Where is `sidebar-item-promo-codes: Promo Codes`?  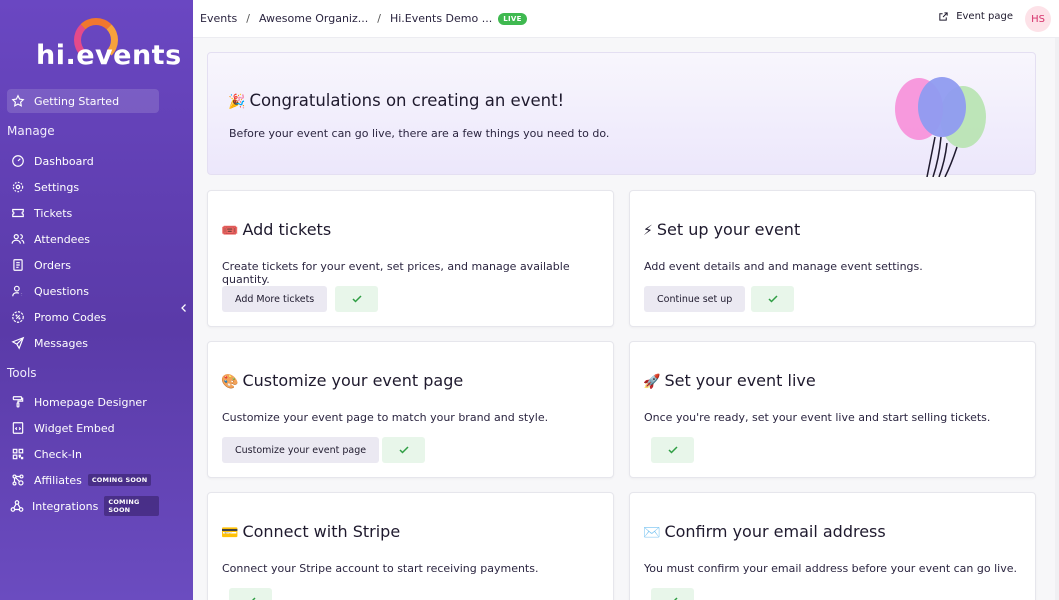 sidebar-item-promo-codes: Promo Codes is located at coordinates (83, 317).